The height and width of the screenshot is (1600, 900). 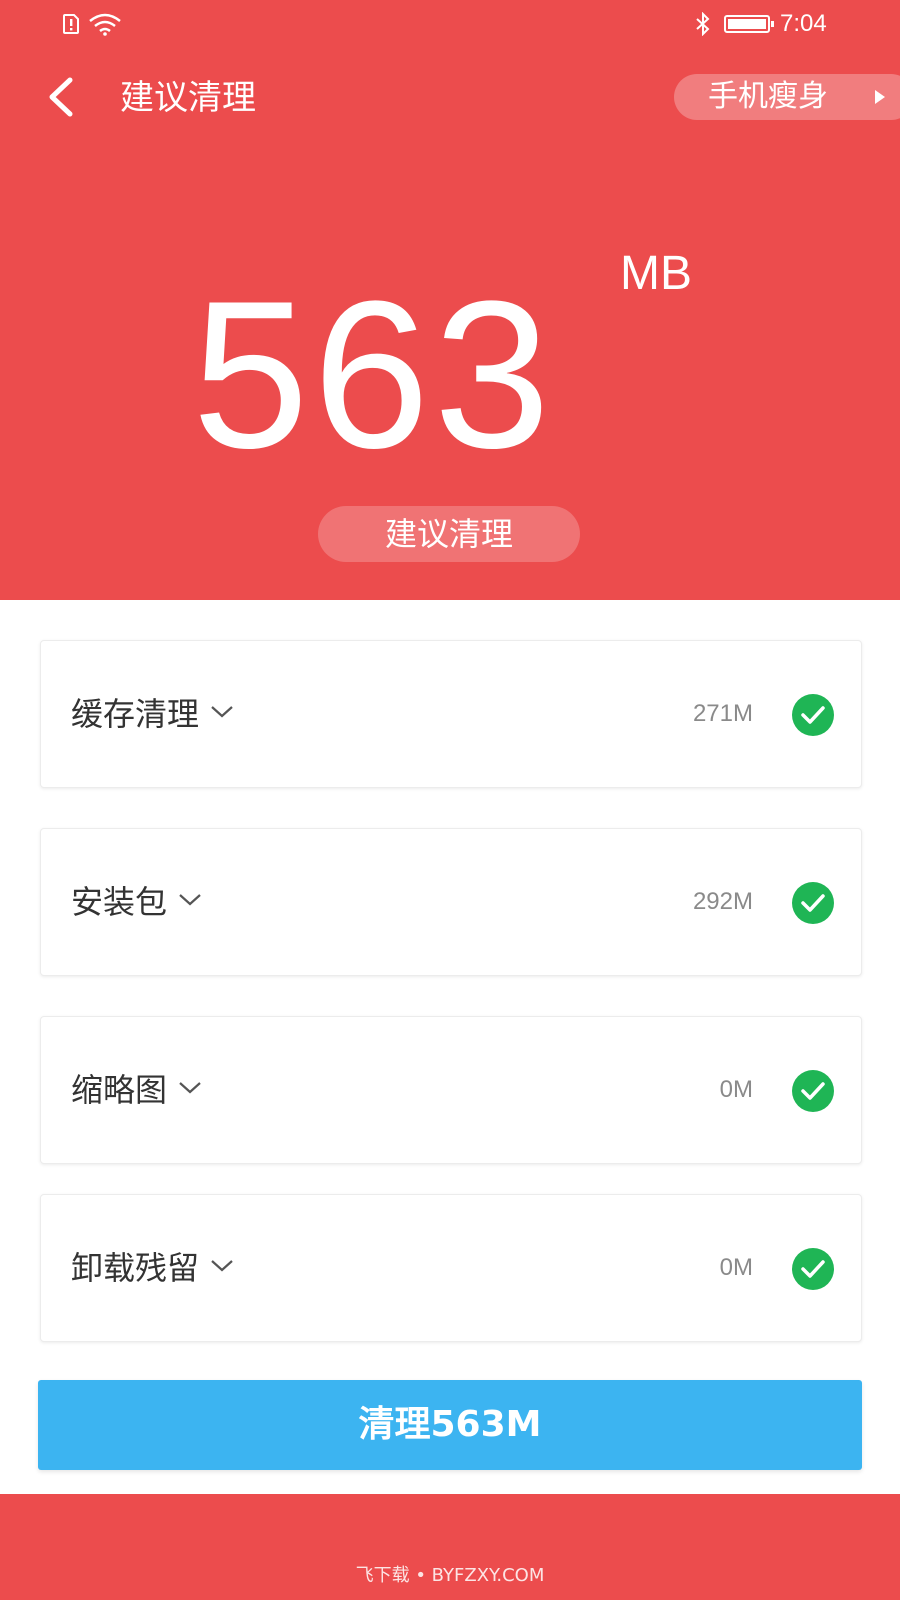 What do you see at coordinates (722, 713) in the screenshot?
I see `category-size: 271M` at bounding box center [722, 713].